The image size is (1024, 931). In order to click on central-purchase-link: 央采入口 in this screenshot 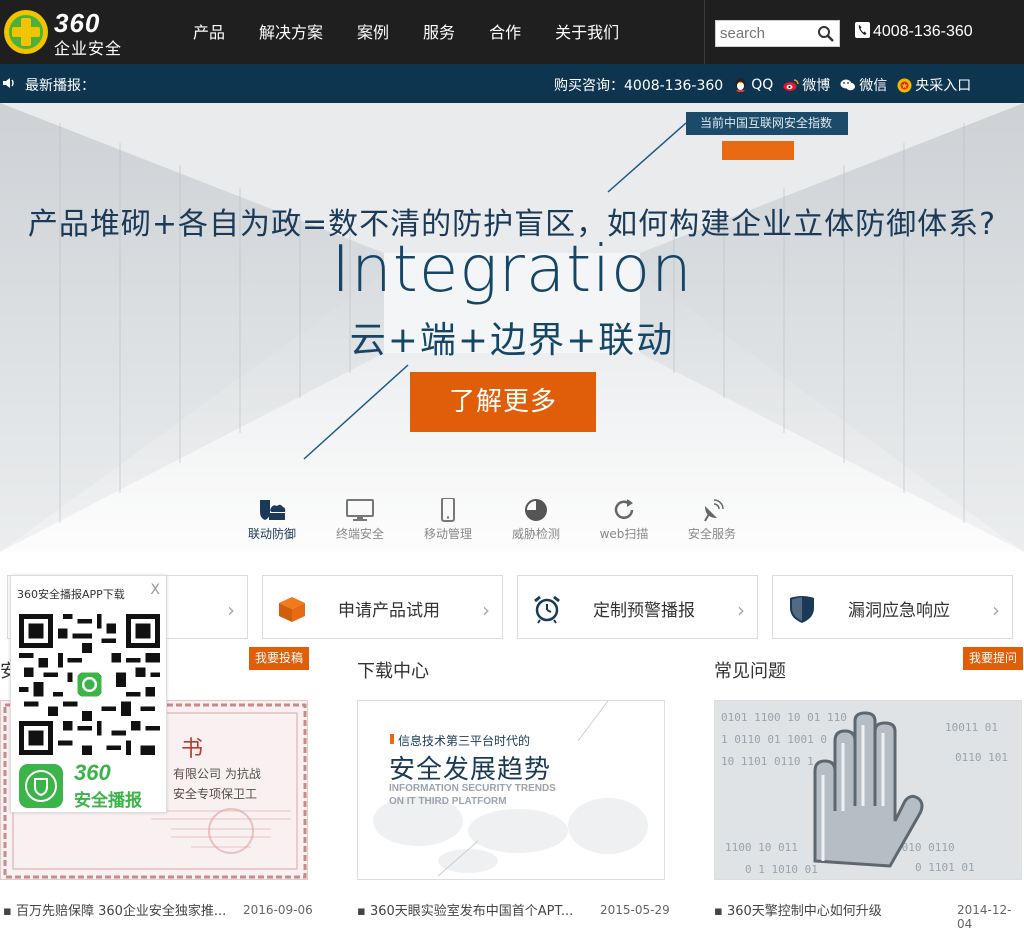, I will do `click(934, 85)`.